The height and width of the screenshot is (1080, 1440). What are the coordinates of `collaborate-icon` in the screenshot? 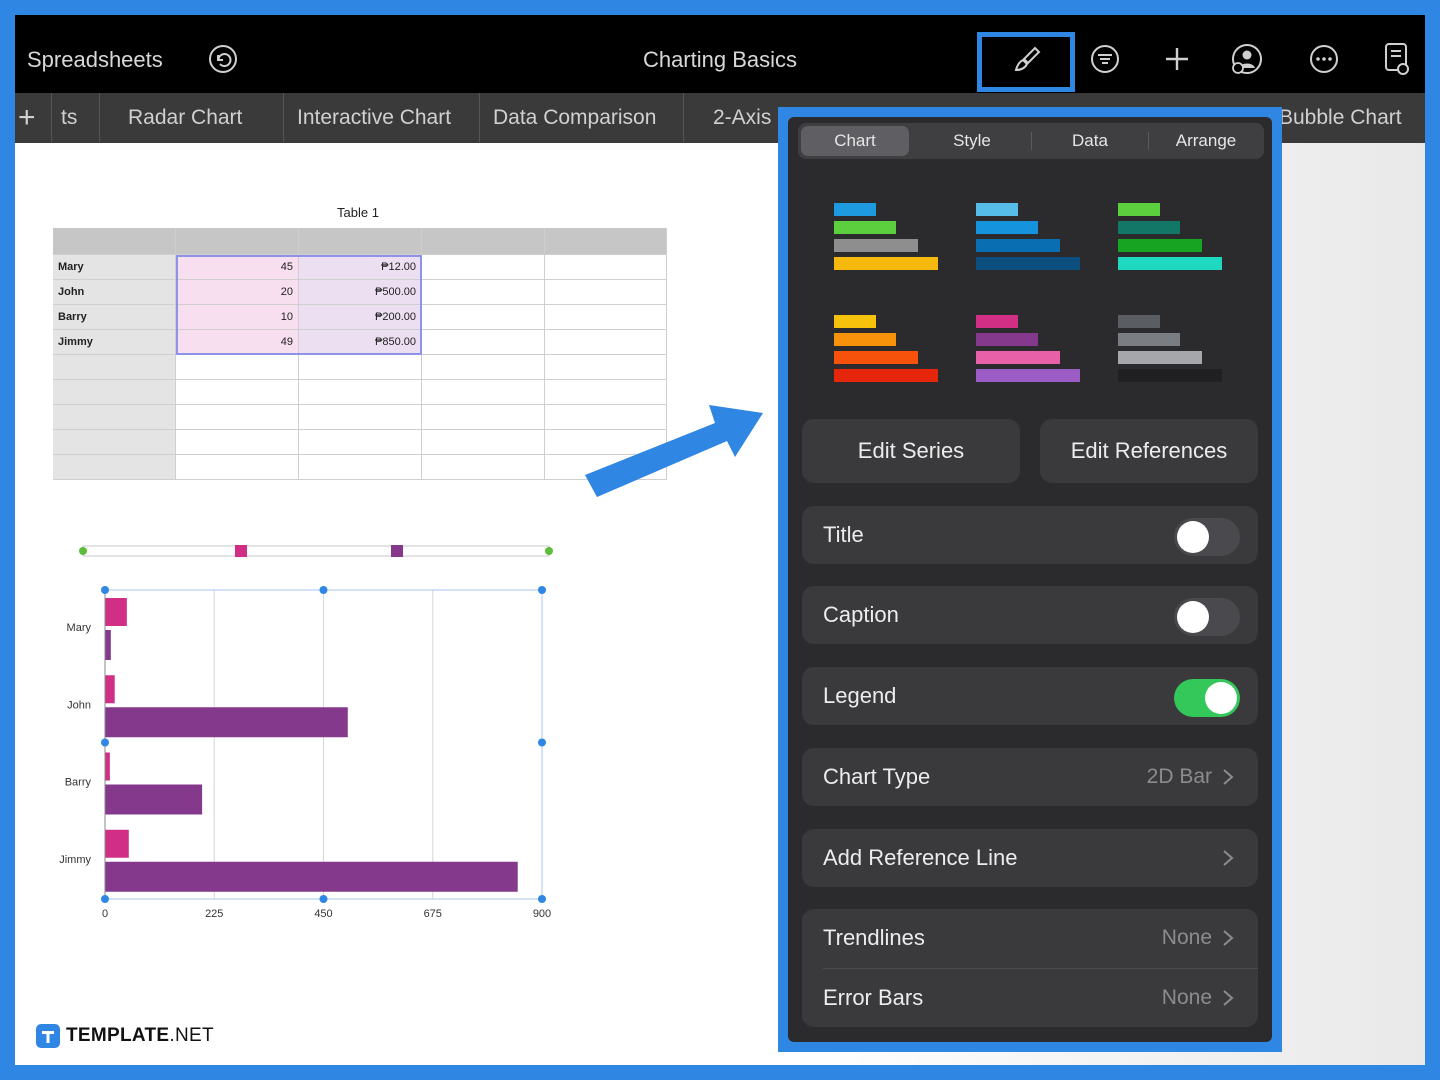 It's located at (1247, 59).